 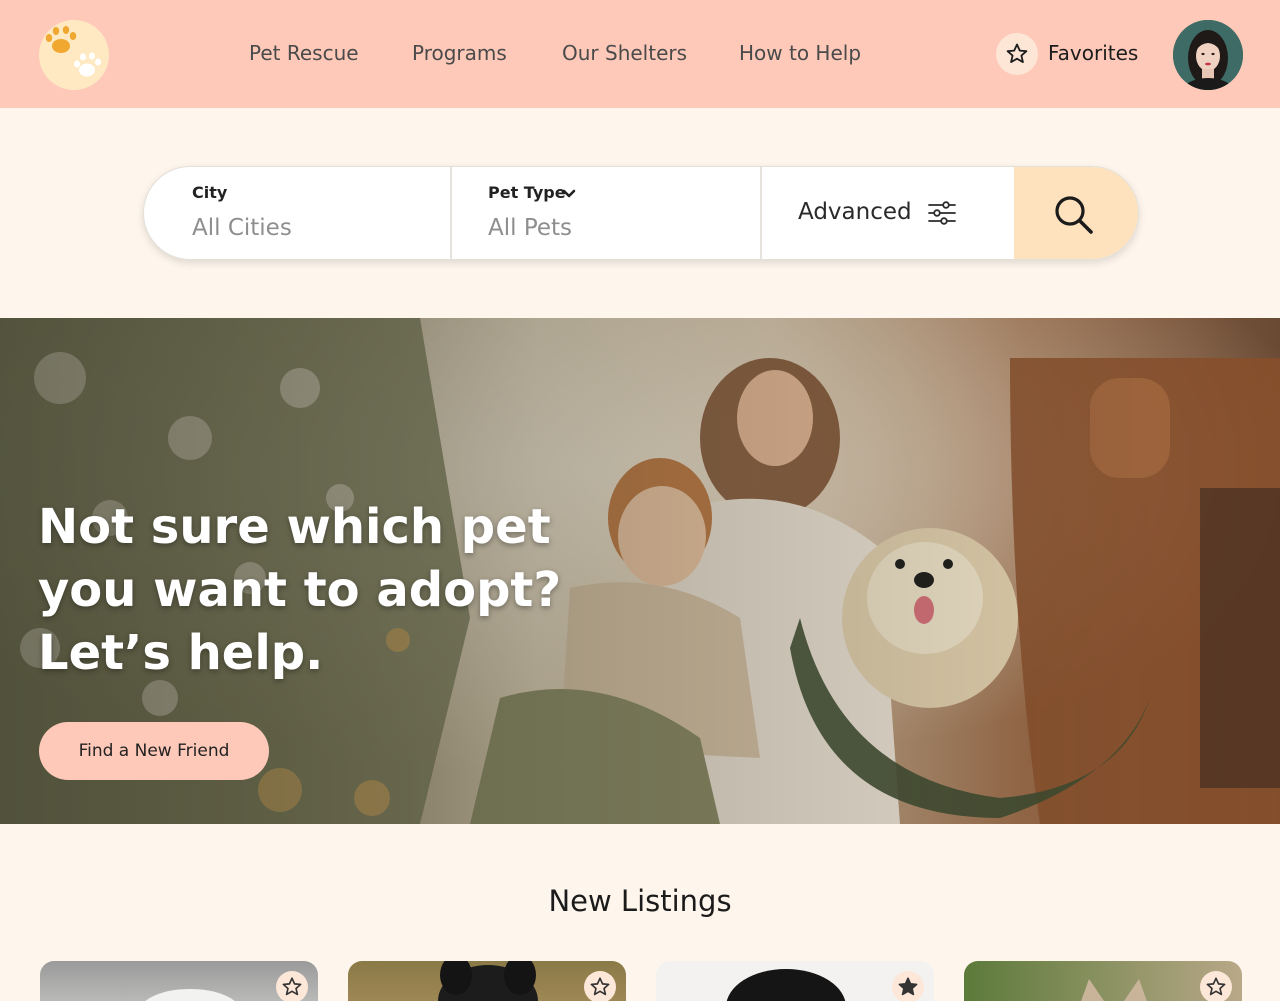 What do you see at coordinates (459, 53) in the screenshot?
I see `nav-programs: Programs` at bounding box center [459, 53].